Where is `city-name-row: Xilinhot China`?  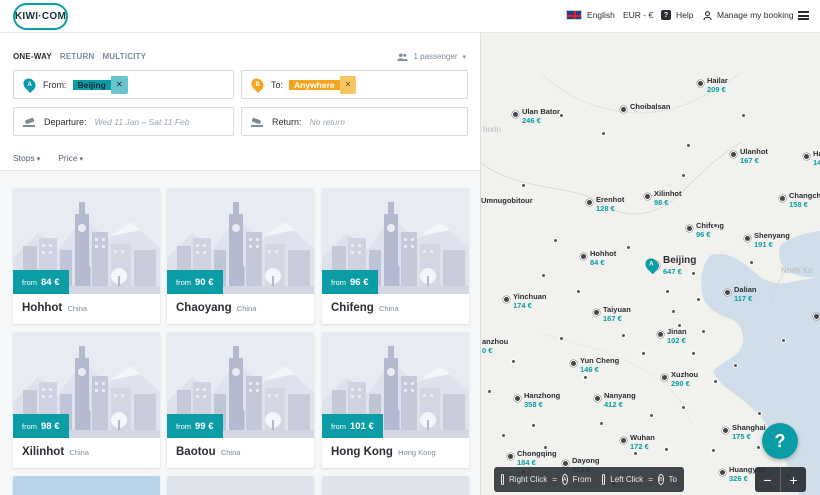
city-name-row: Xilinhot China is located at coordinates (55, 452).